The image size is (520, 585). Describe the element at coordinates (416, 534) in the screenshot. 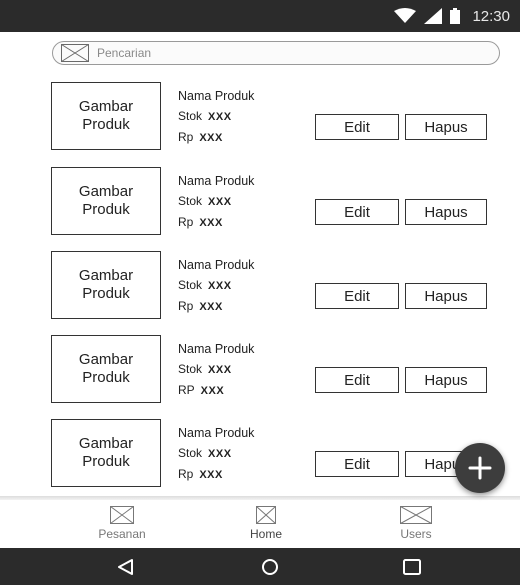

I see `nav-label-users: Users` at that location.